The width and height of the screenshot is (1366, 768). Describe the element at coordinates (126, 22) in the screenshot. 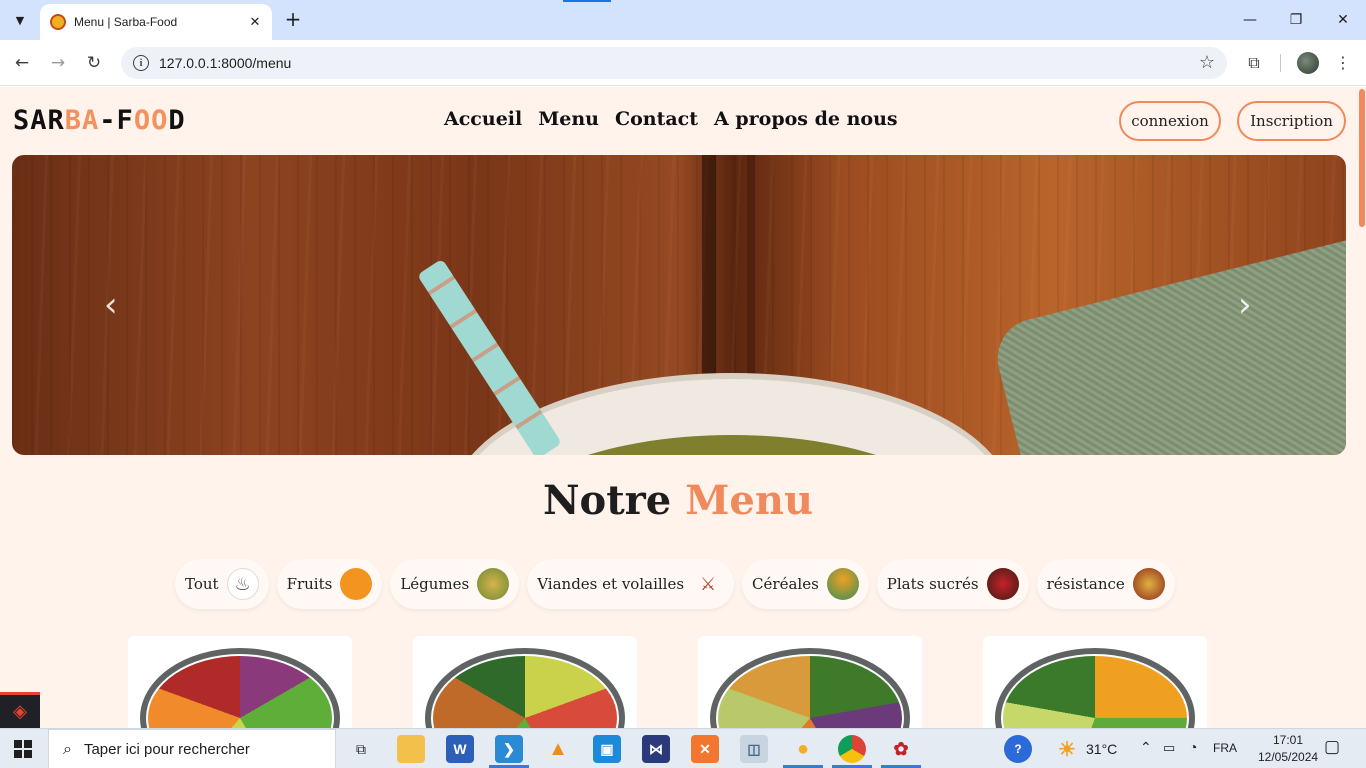

I see `tab-title: Menu | Sarba-Food` at that location.